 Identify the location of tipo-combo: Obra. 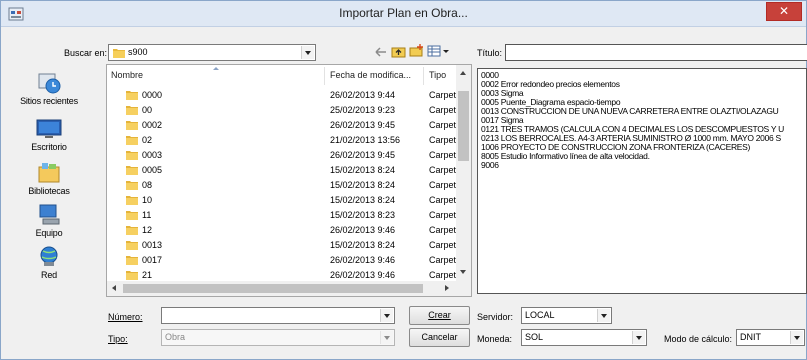
(278, 337).